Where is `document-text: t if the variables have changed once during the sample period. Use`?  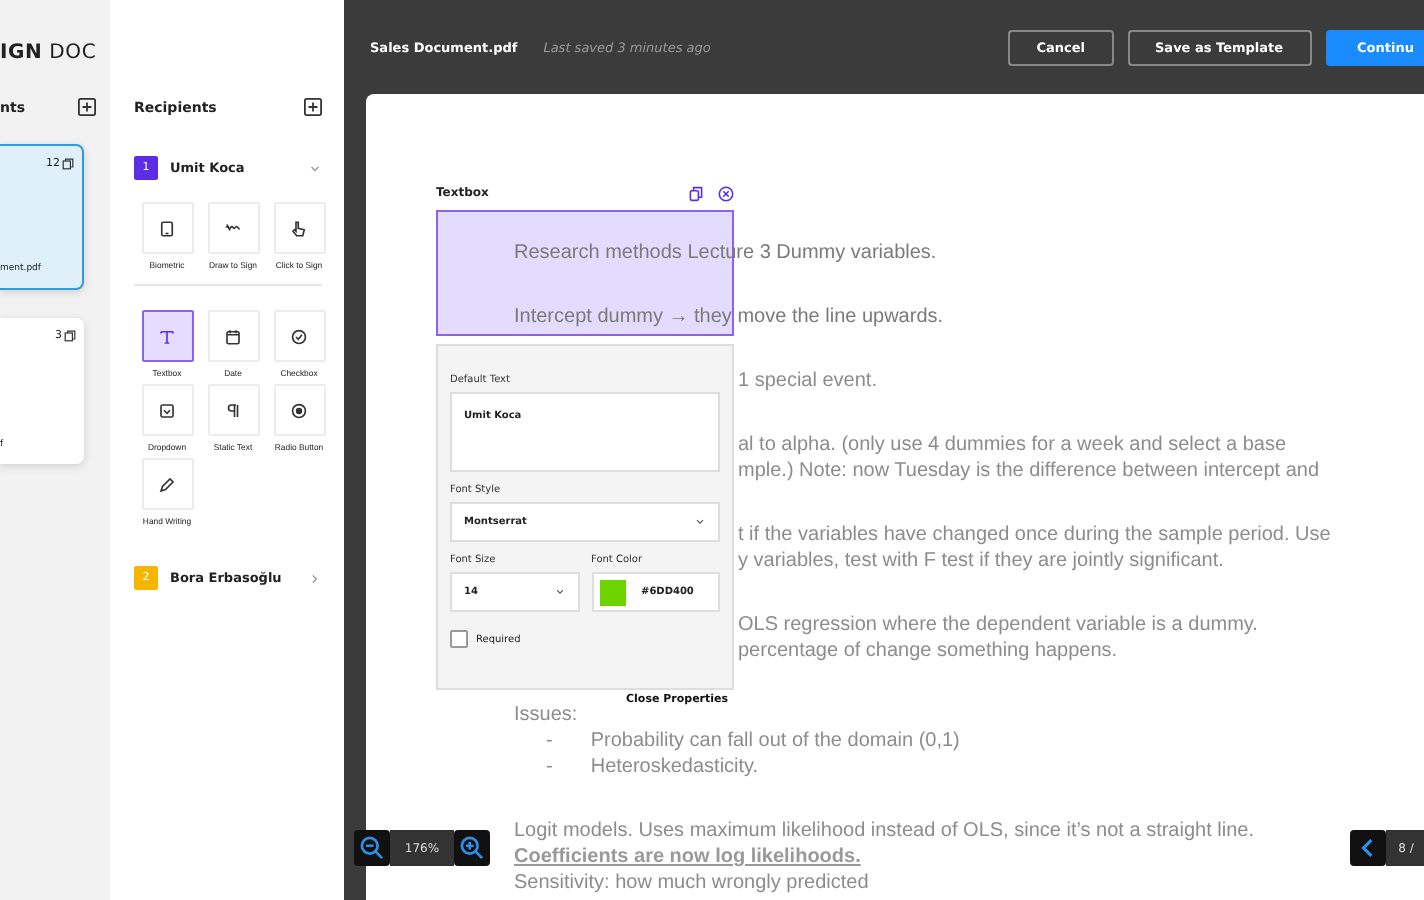
document-text: t if the variables have changed once during the sample period. Use is located at coordinates (1034, 535).